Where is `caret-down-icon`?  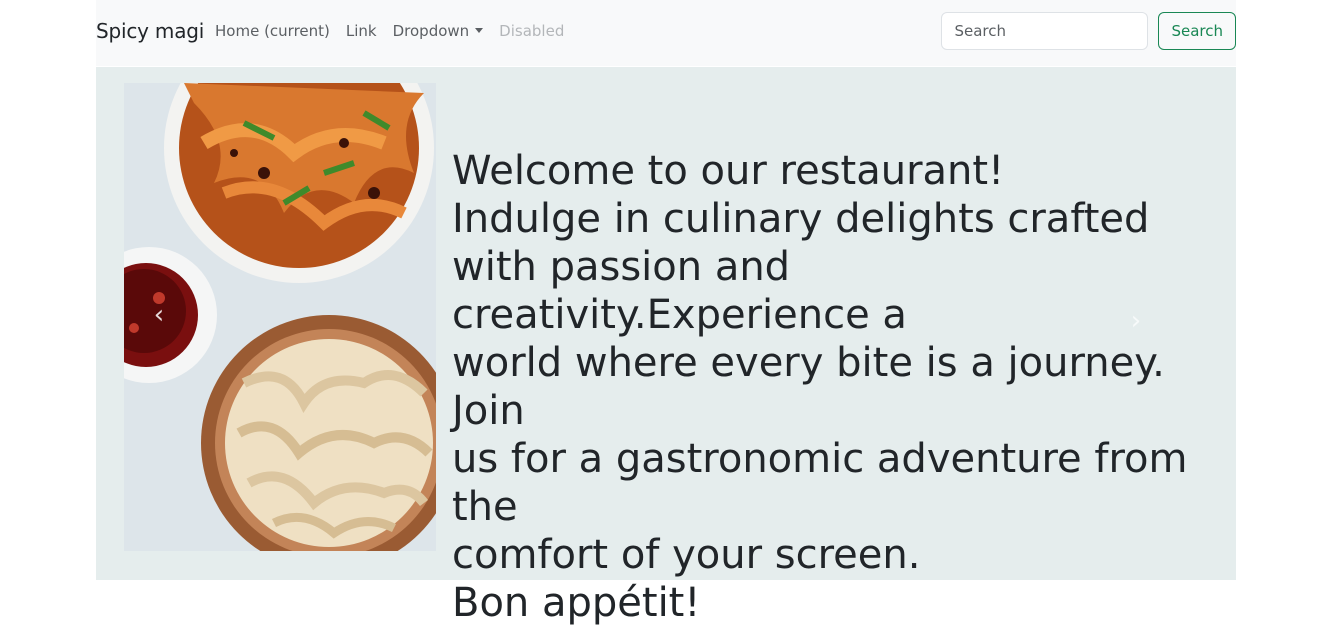
caret-down-icon is located at coordinates (479, 30).